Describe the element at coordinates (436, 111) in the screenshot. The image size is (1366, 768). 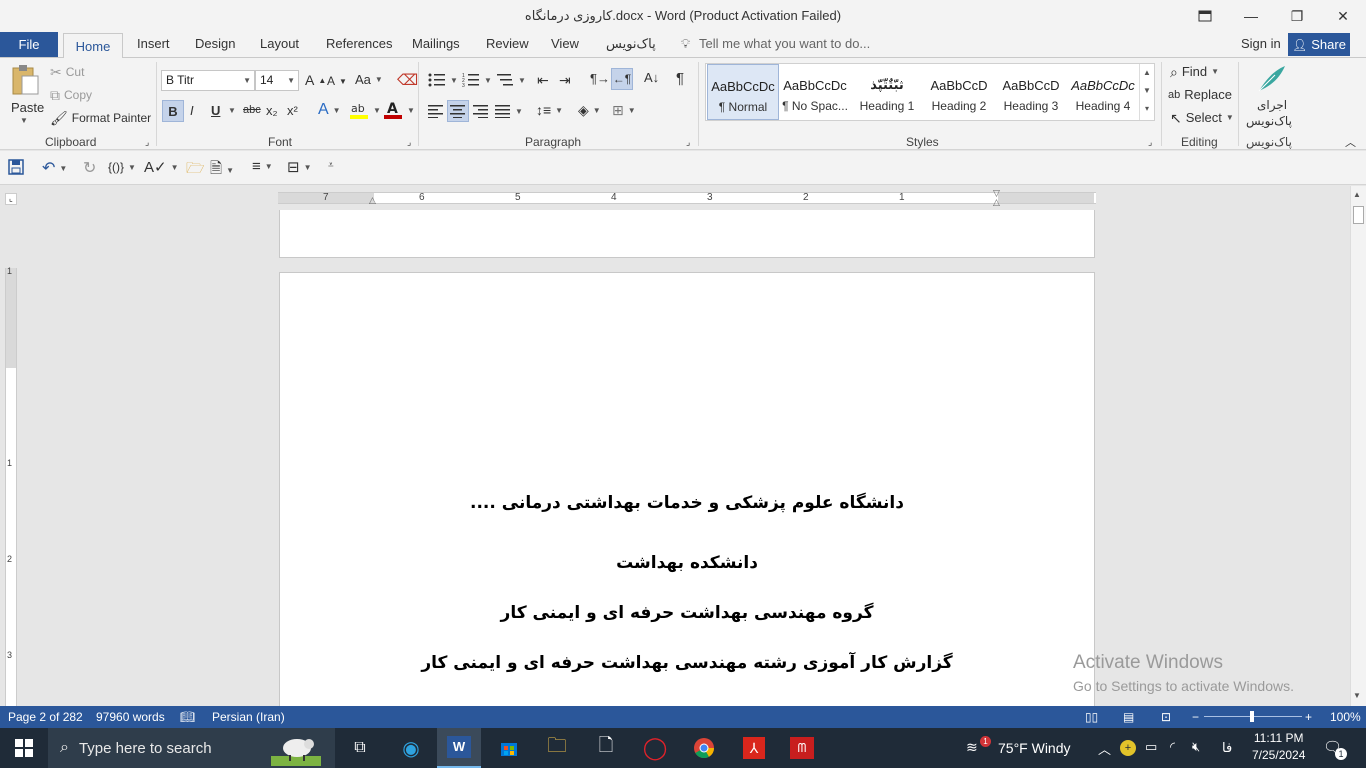
I see `align-left-icon` at that location.